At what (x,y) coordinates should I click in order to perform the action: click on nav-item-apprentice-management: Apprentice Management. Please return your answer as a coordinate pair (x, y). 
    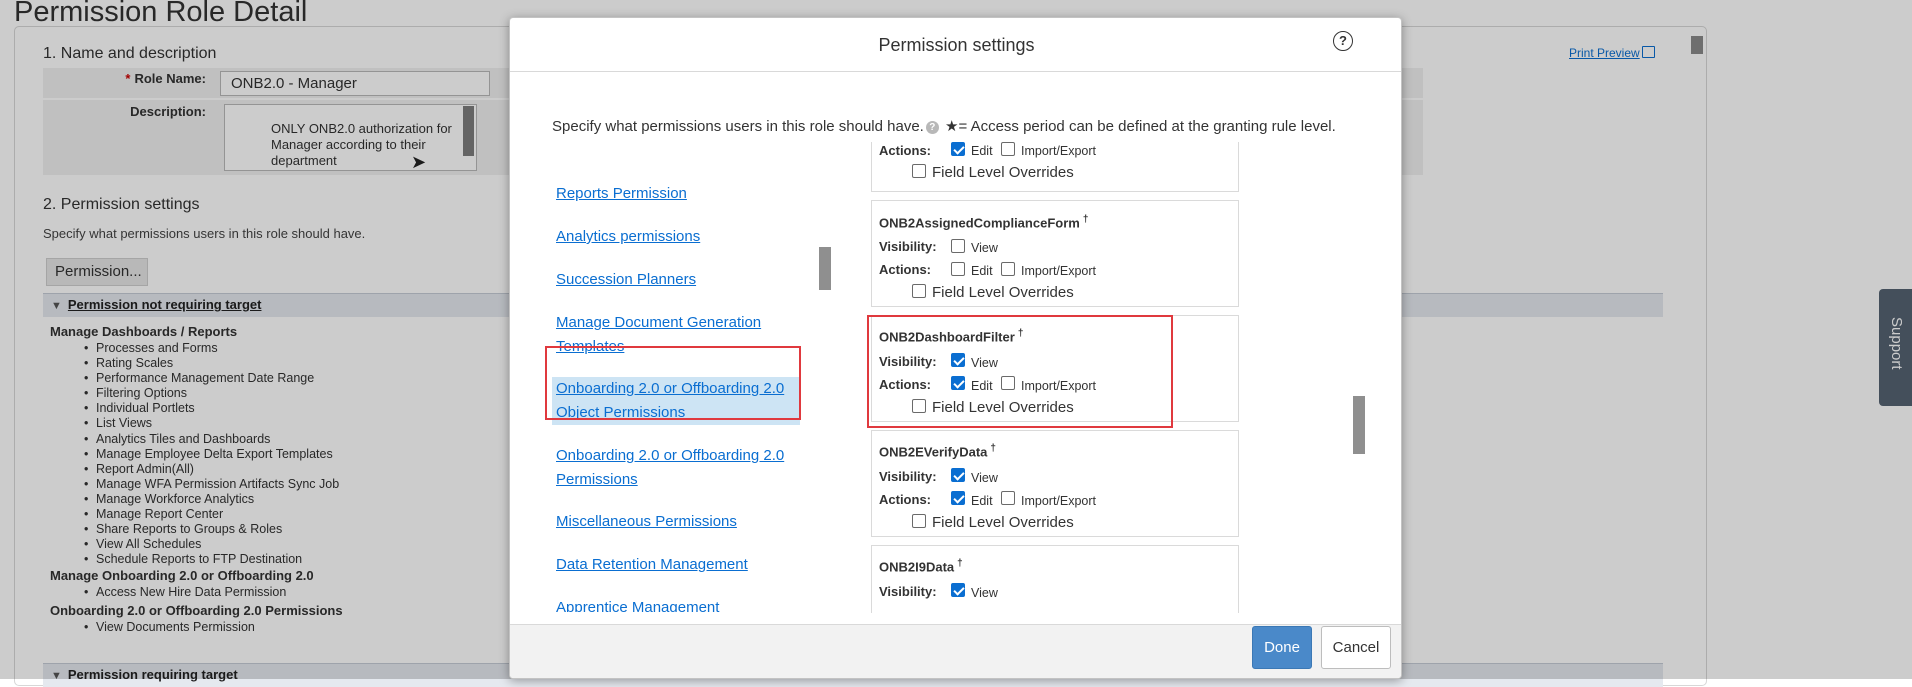
    Looking at the image, I should click on (676, 604).